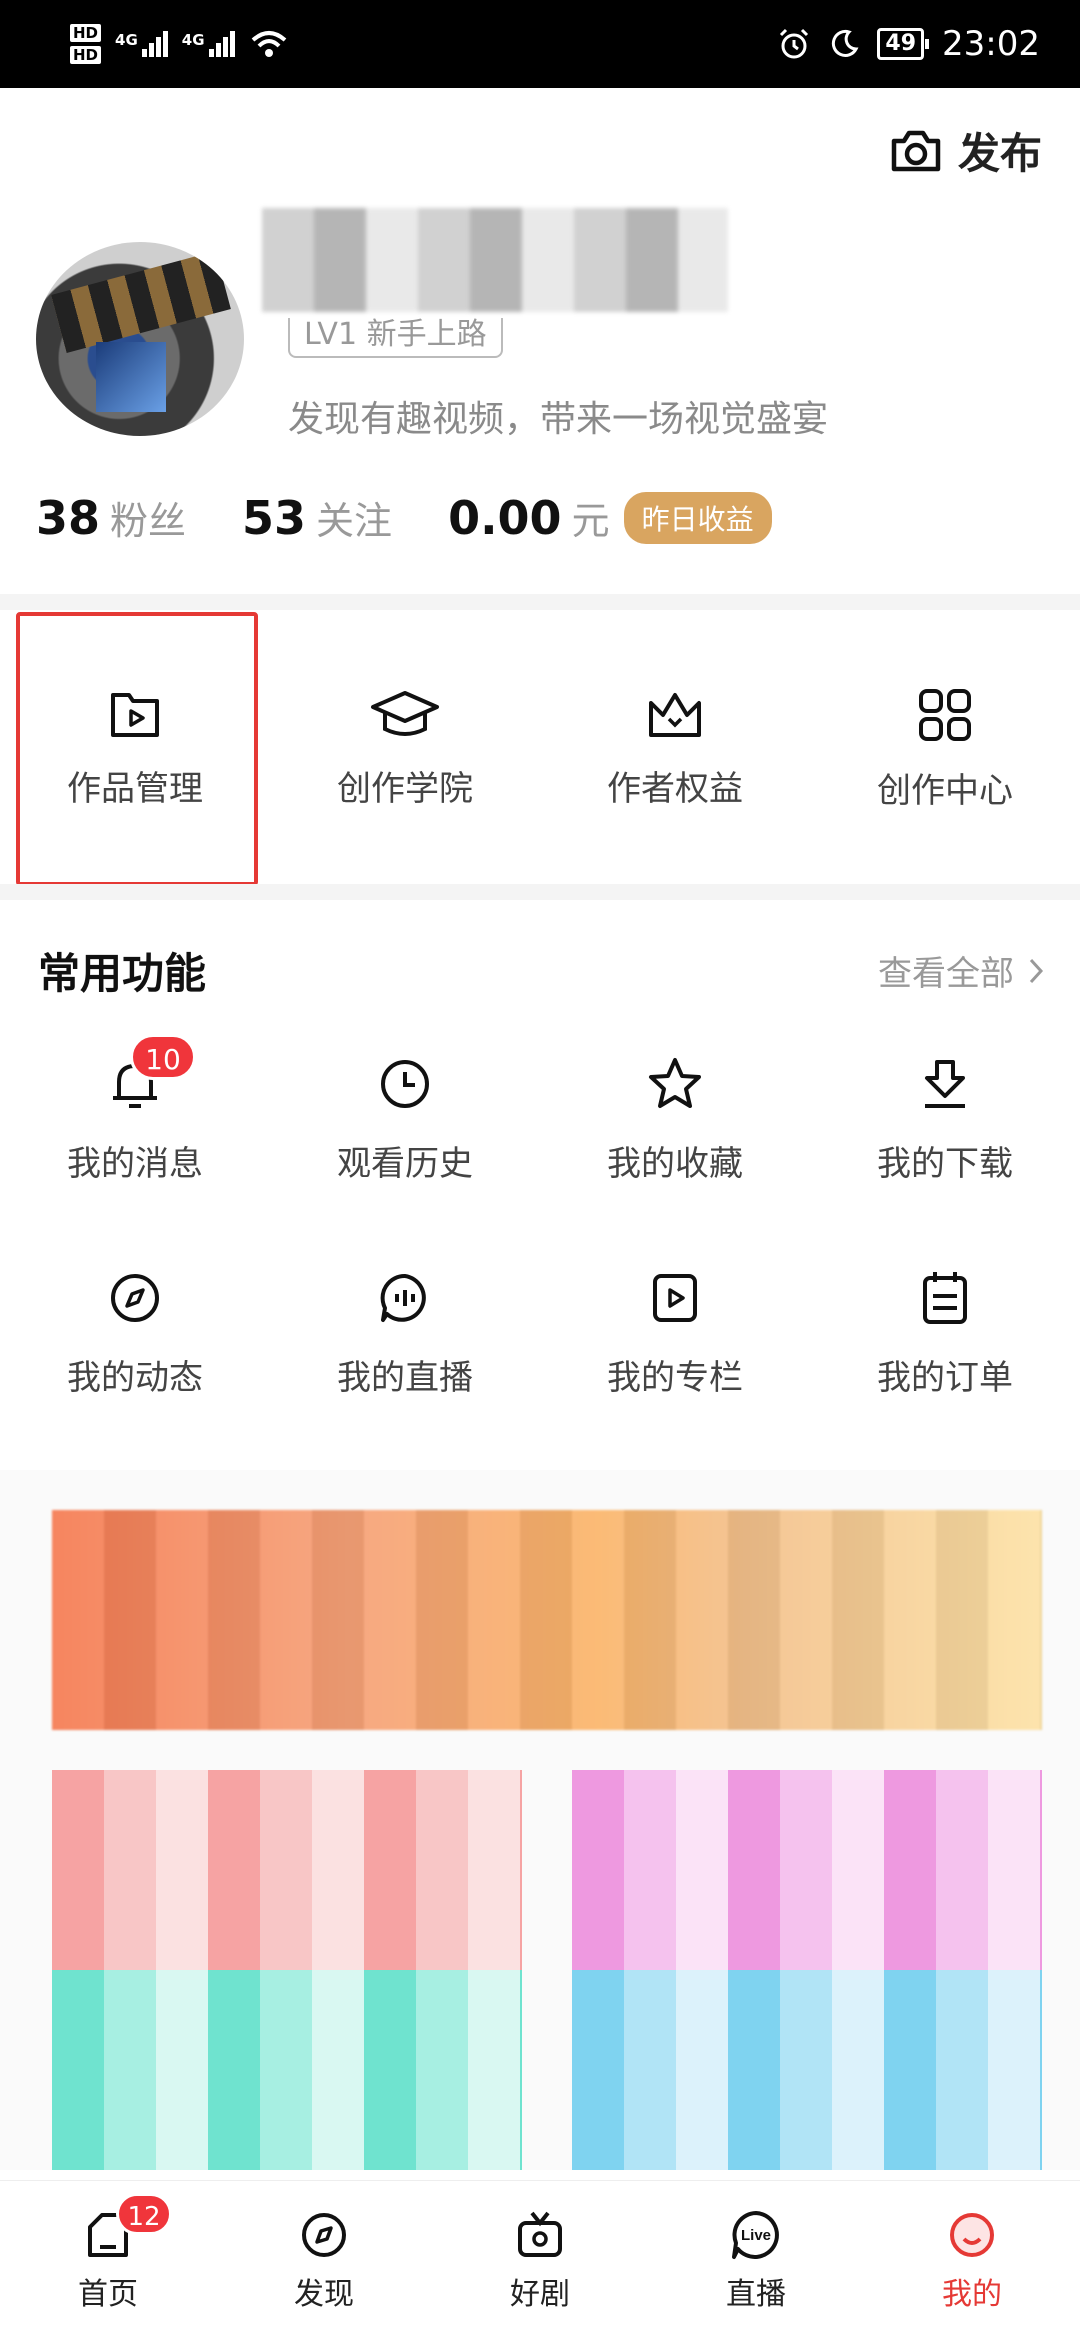  What do you see at coordinates (972, 2260) in the screenshot?
I see `nav-mine: 我的` at bounding box center [972, 2260].